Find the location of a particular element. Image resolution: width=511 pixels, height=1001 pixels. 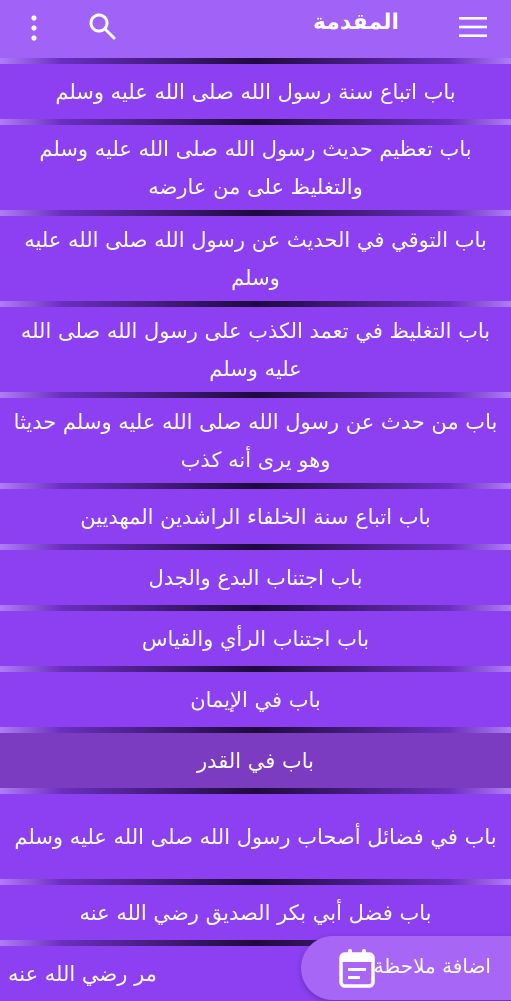

page-title: المقدمة is located at coordinates (355, 22).